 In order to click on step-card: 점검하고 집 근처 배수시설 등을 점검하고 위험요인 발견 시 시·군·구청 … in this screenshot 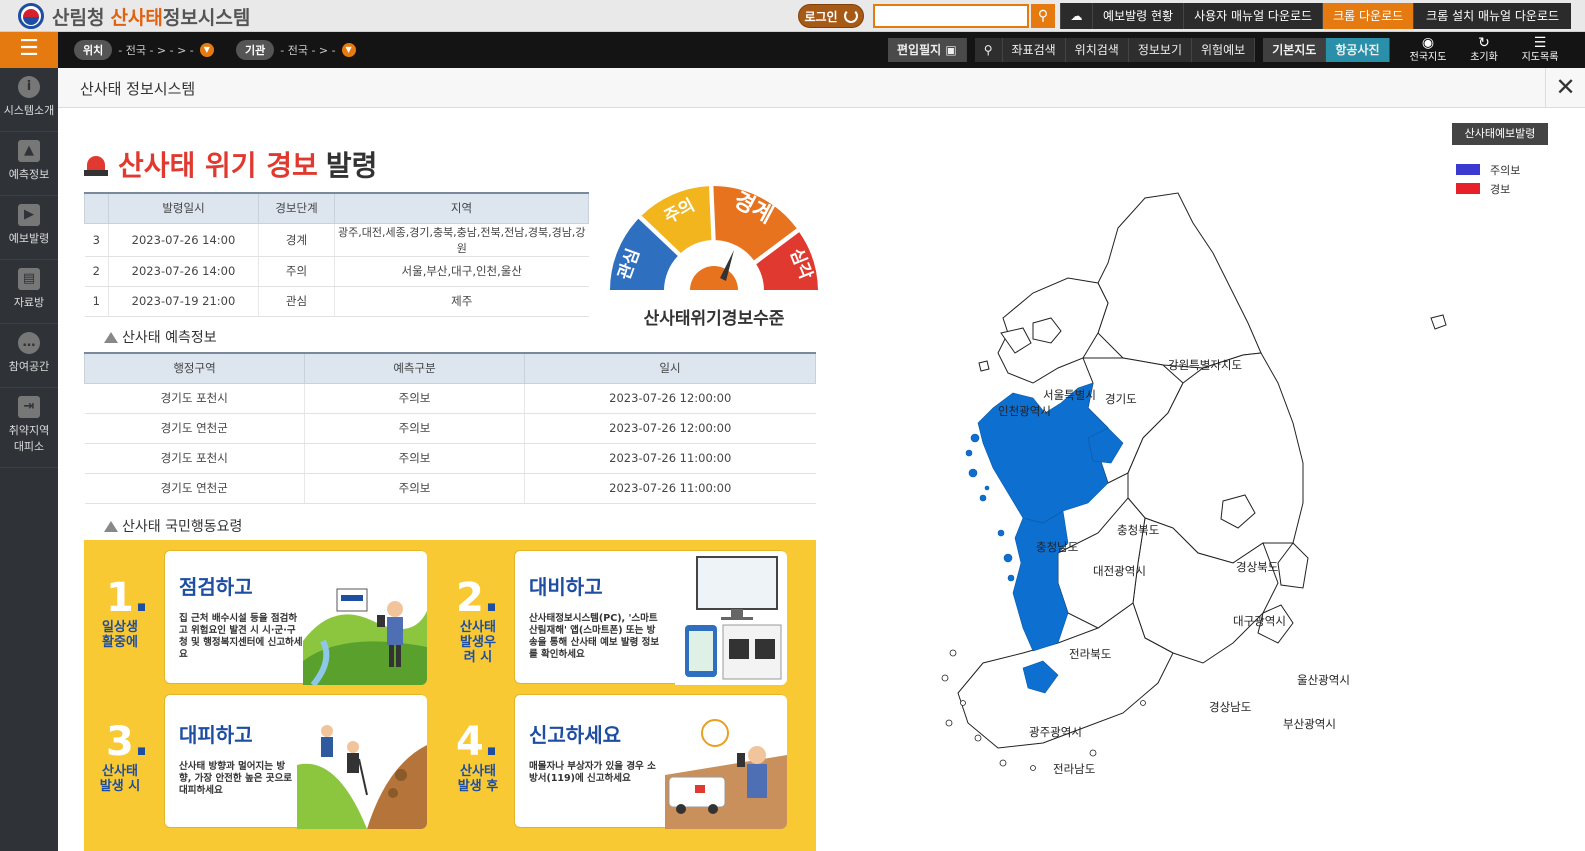, I will do `click(295, 617)`.